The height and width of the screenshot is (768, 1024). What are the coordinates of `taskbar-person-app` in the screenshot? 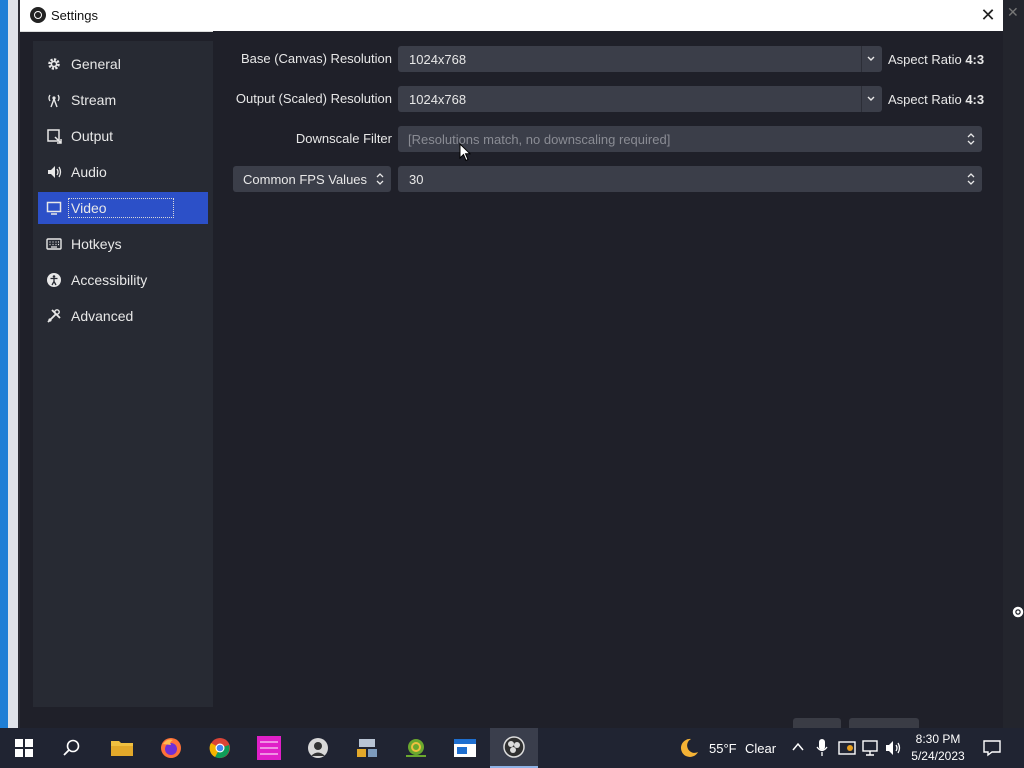 It's located at (318, 748).